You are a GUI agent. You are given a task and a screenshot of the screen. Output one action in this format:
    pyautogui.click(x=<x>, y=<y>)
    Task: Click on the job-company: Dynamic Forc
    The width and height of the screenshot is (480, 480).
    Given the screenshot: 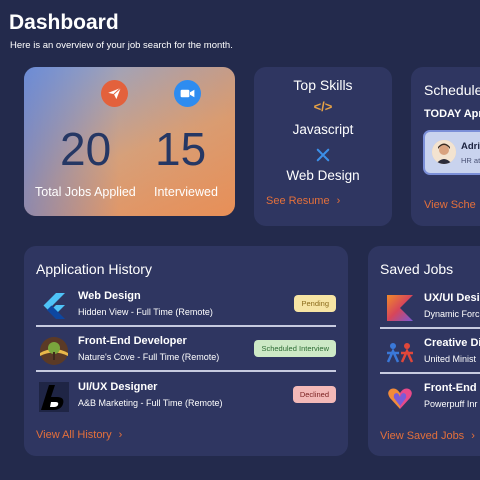 What is the action you would take?
    pyautogui.click(x=452, y=314)
    